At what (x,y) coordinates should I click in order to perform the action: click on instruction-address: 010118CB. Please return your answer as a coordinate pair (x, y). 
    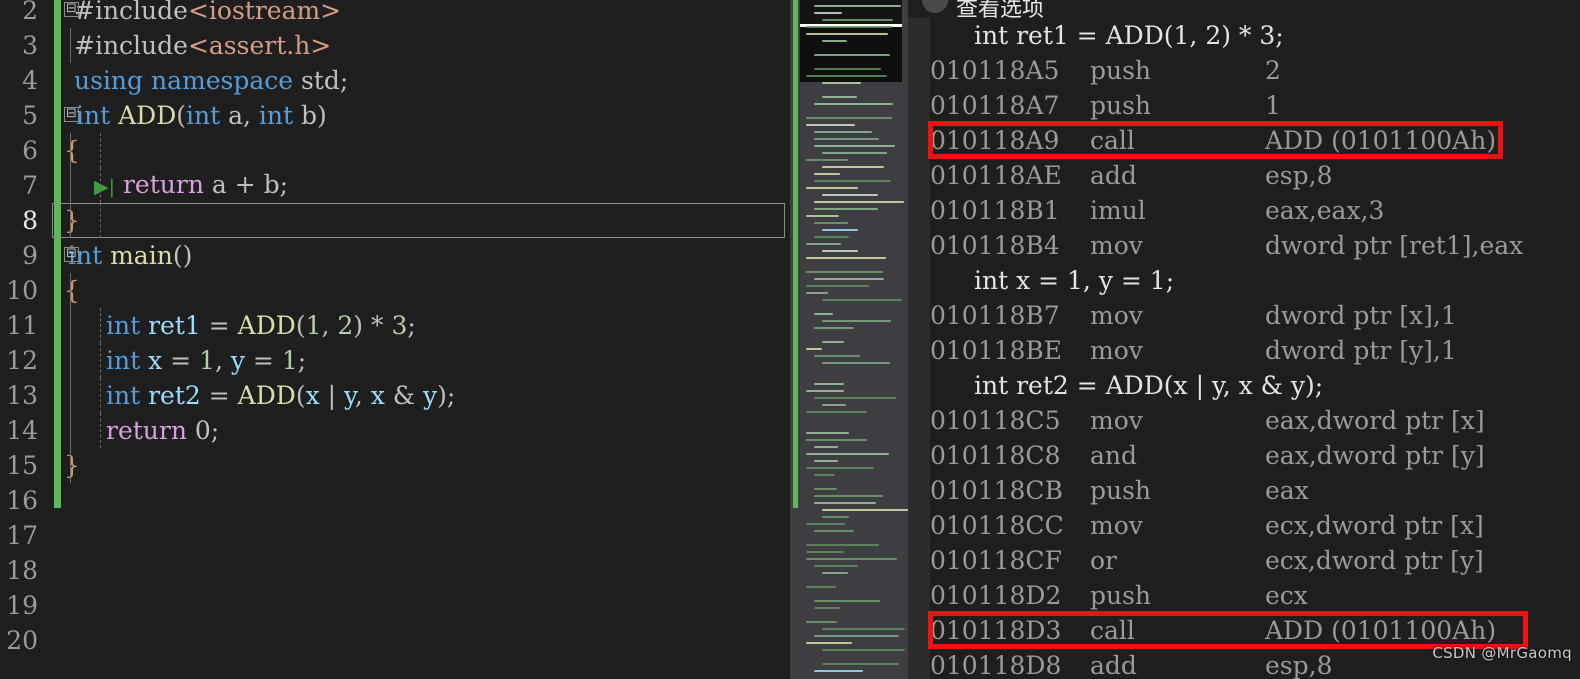
    Looking at the image, I should click on (996, 490).